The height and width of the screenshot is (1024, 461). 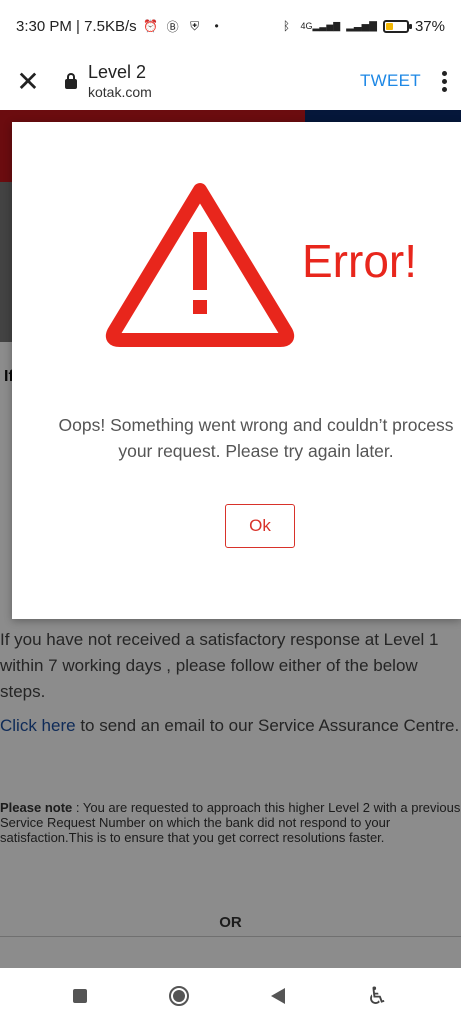 I want to click on title-area: Level 2 kotak.com, so click(x=120, y=81).